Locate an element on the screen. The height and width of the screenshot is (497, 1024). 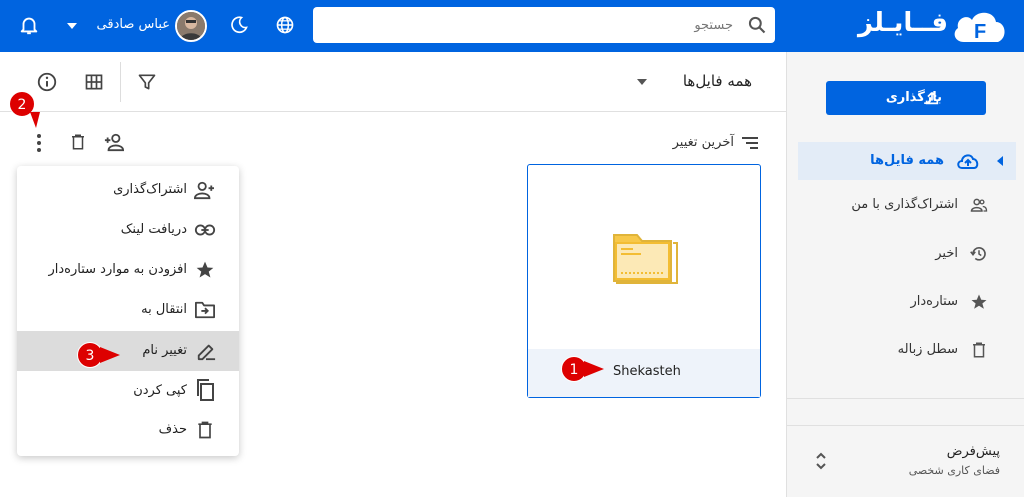
folder-move-icon is located at coordinates (205, 310).